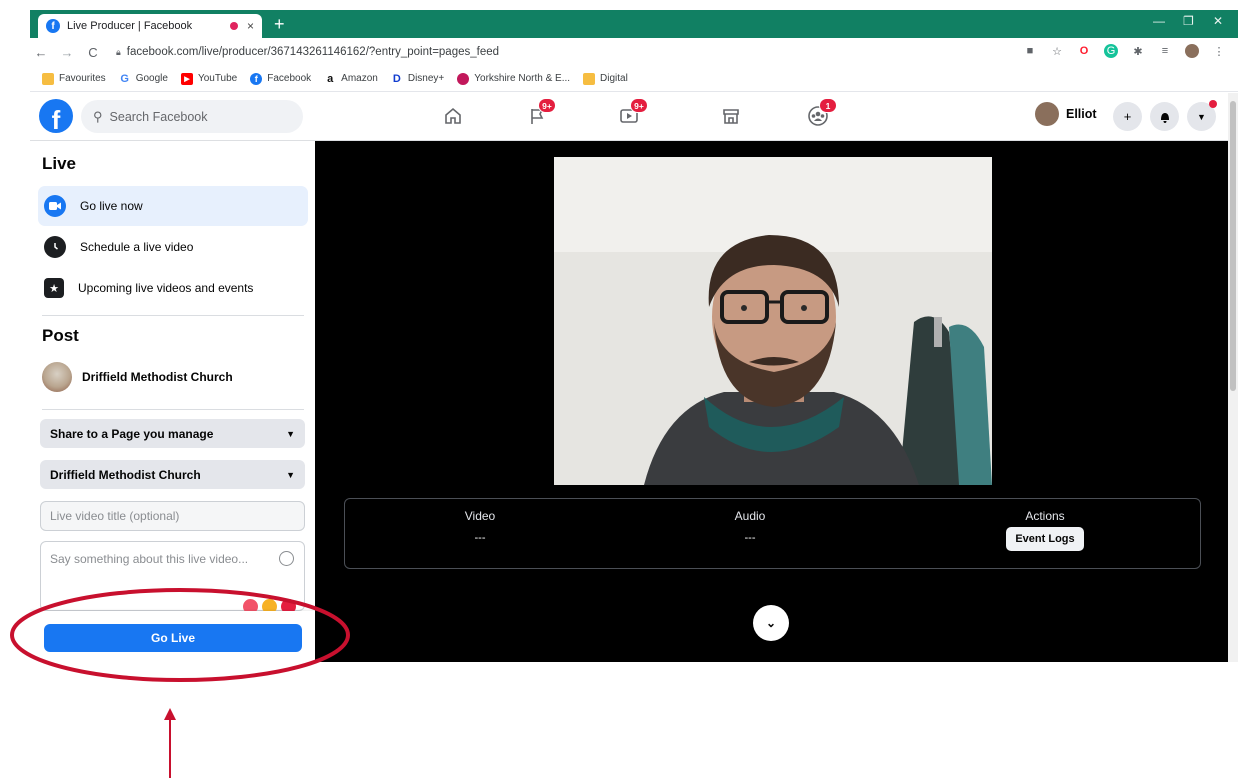 Image resolution: width=1238 pixels, height=778 pixels. Describe the element at coordinates (1165, 51) in the screenshot. I see `reading-list-icon: ≡` at that location.